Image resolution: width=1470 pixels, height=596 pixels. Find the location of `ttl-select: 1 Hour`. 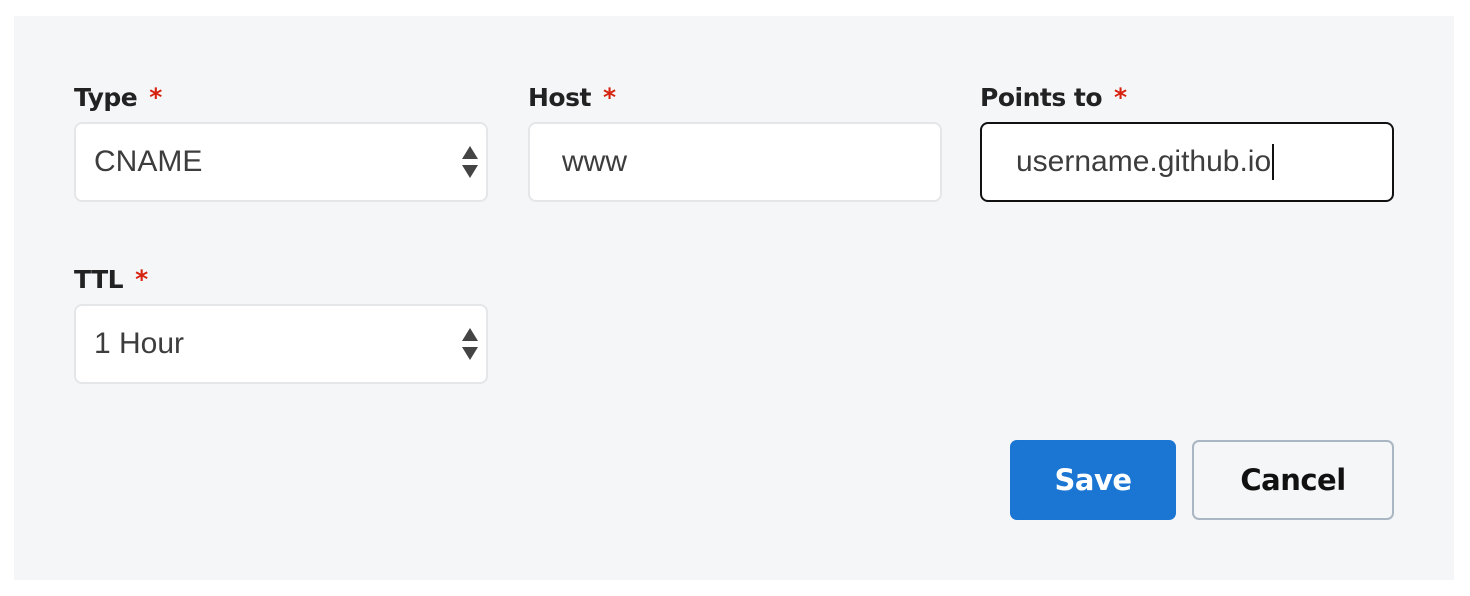

ttl-select: 1 Hour is located at coordinates (281, 344).